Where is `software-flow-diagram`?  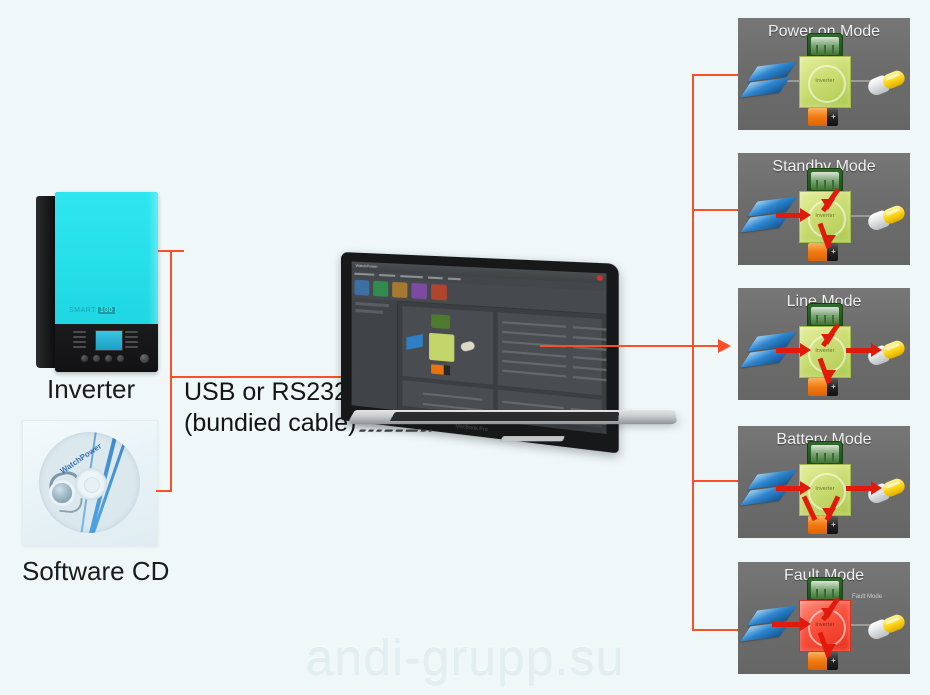
software-flow-diagram is located at coordinates (448, 345).